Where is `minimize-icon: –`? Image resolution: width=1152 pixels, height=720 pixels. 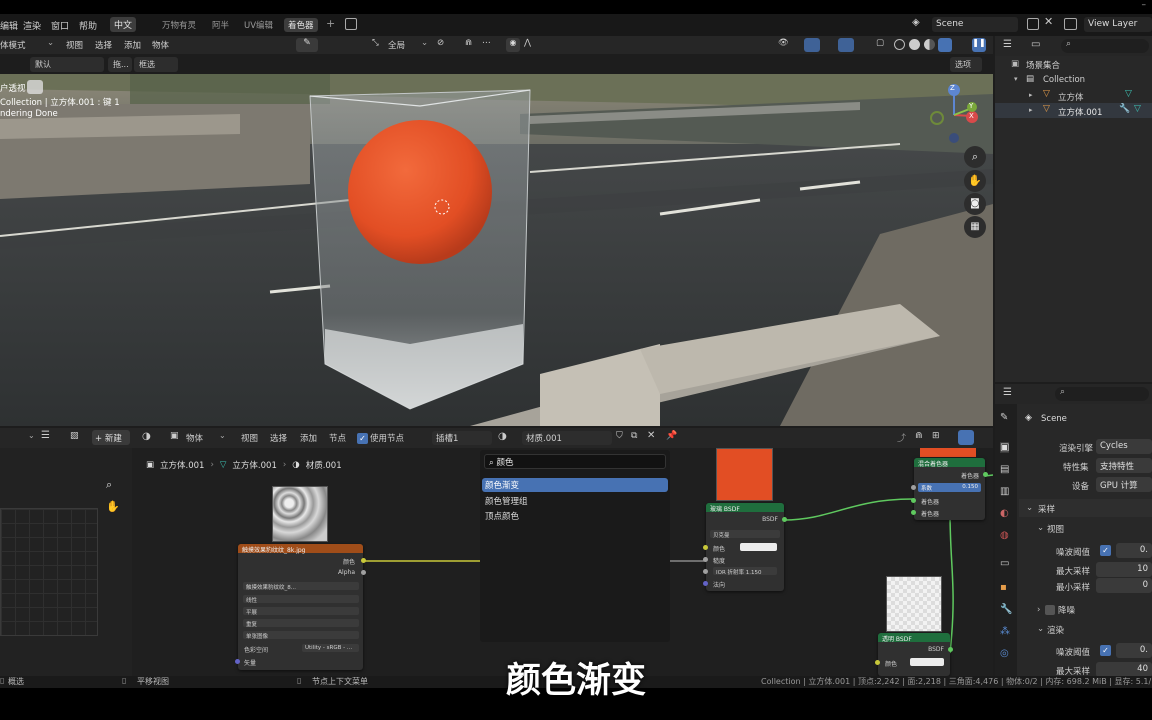
minimize-icon: – is located at coordinates (1144, 5).